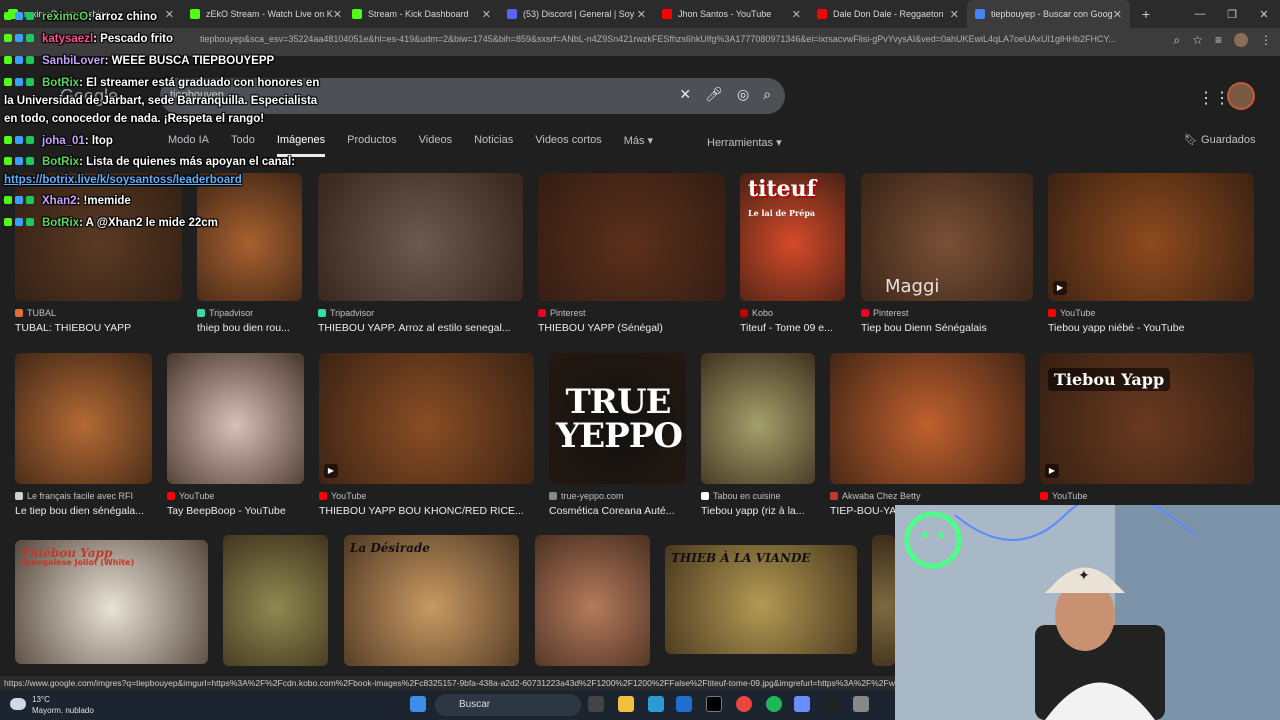  I want to click on tools-menu: Herramientas ▾, so click(744, 142).